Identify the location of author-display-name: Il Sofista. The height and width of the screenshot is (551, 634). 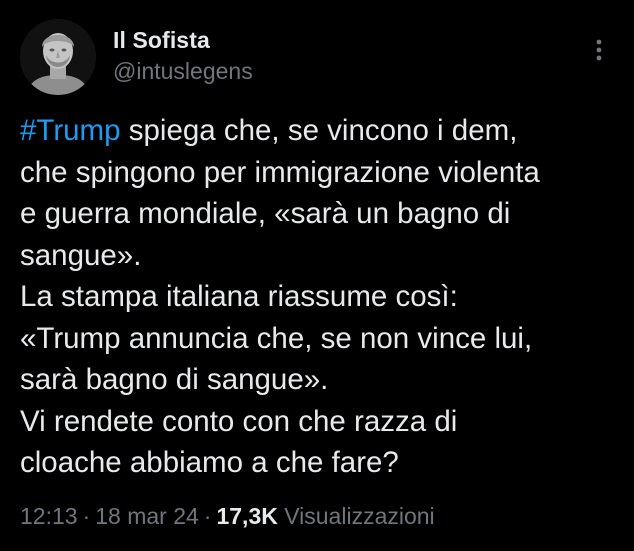
(161, 40).